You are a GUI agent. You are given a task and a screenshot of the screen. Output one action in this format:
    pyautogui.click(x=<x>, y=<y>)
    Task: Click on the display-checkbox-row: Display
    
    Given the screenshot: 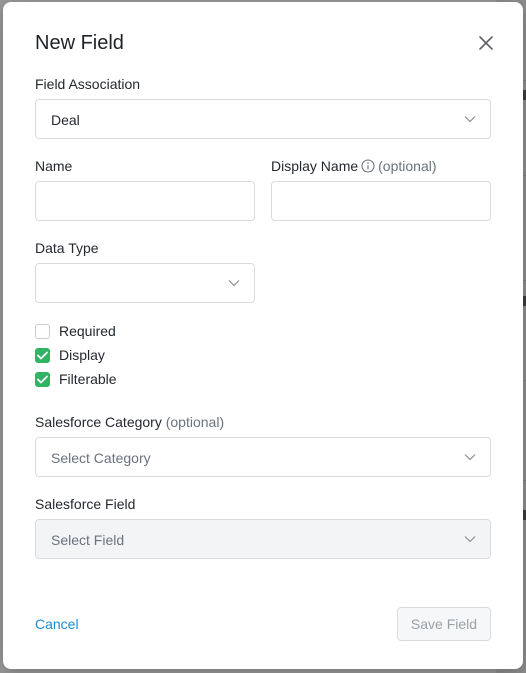 What is the action you would take?
    pyautogui.click(x=70, y=355)
    